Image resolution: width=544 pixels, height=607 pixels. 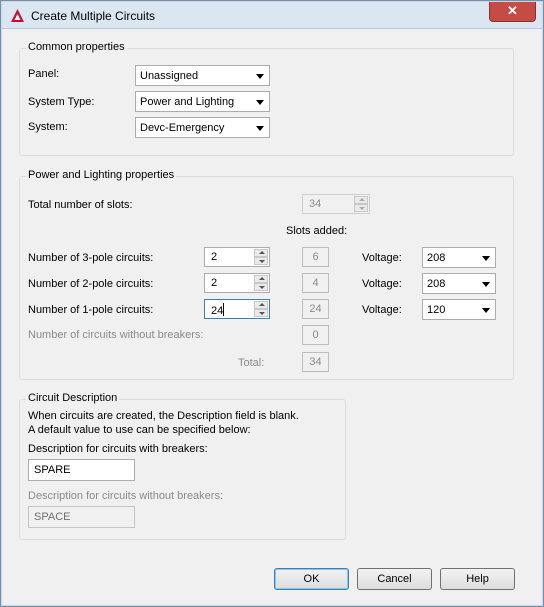 I want to click on three-pole-stepper: 2, so click(x=237, y=257).